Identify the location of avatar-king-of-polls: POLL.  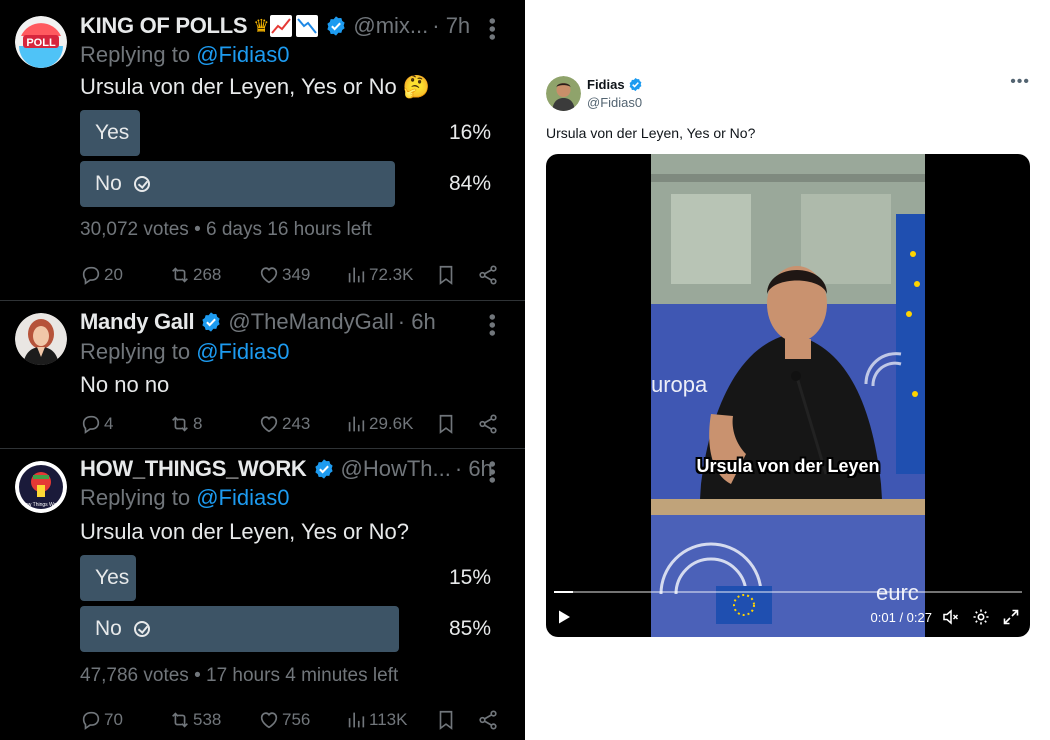
(41, 42).